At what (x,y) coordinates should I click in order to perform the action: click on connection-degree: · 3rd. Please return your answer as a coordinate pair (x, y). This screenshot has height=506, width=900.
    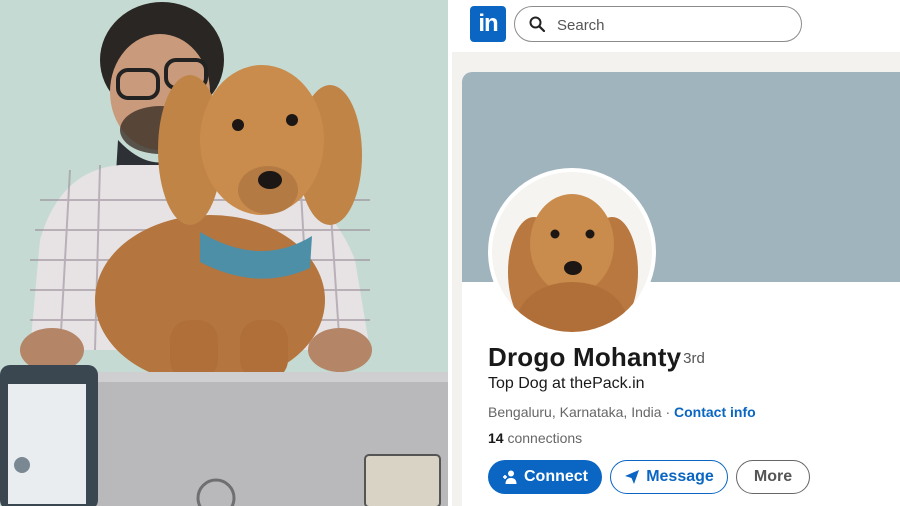
    Looking at the image, I should click on (689, 358).